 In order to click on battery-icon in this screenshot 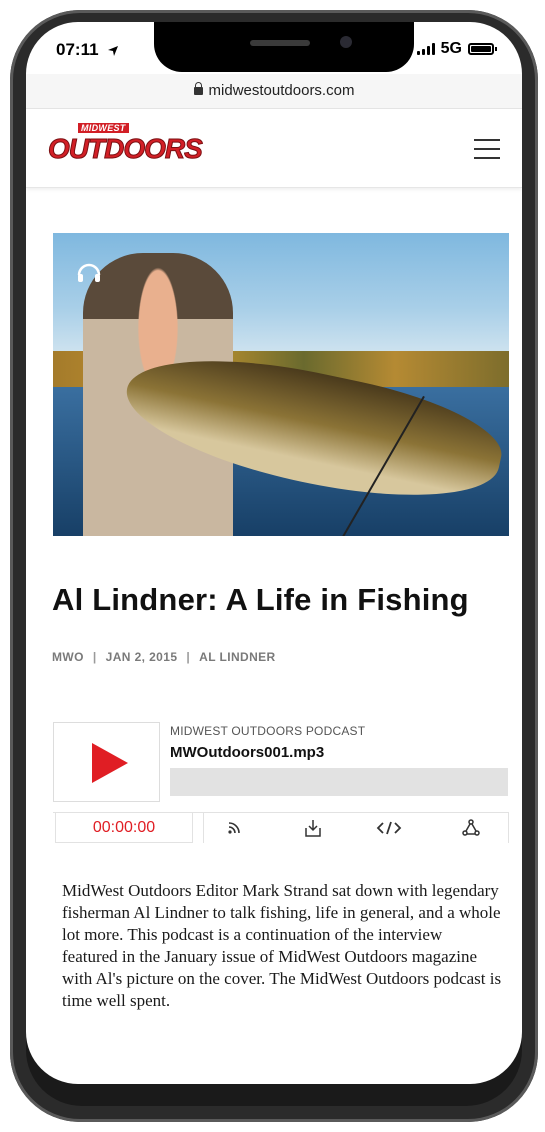, I will do `click(482, 49)`.